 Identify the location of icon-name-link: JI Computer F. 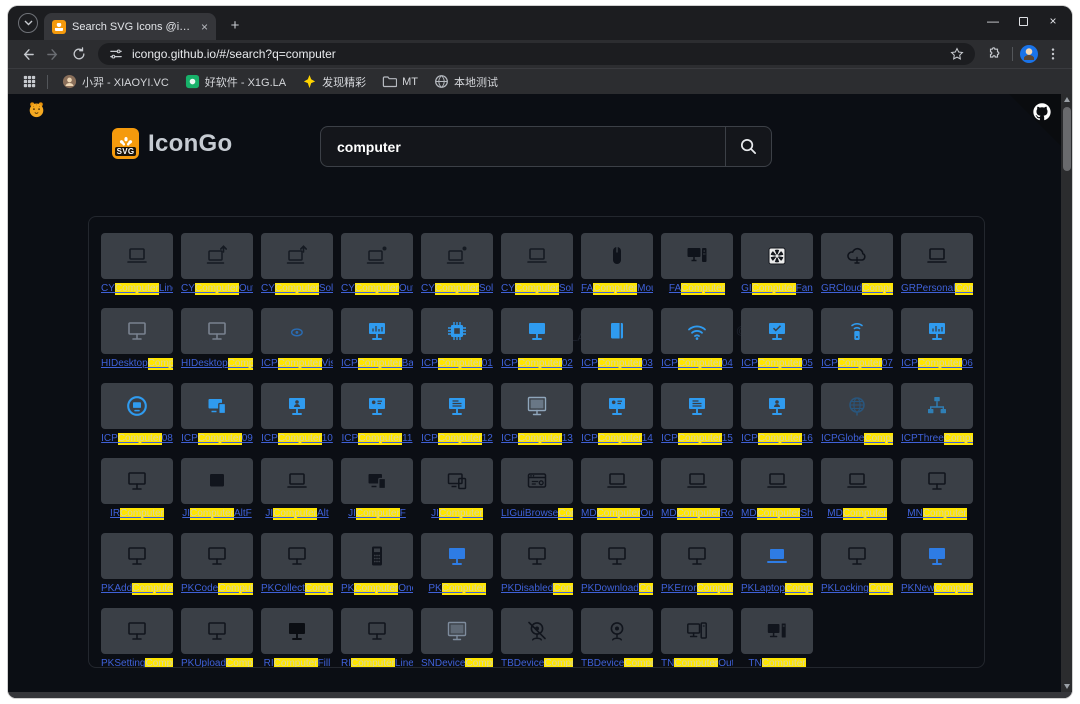
(377, 514).